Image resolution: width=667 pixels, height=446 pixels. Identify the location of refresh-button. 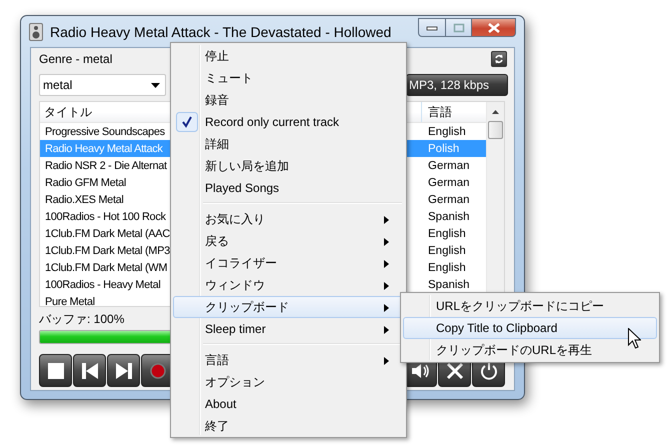
(499, 59).